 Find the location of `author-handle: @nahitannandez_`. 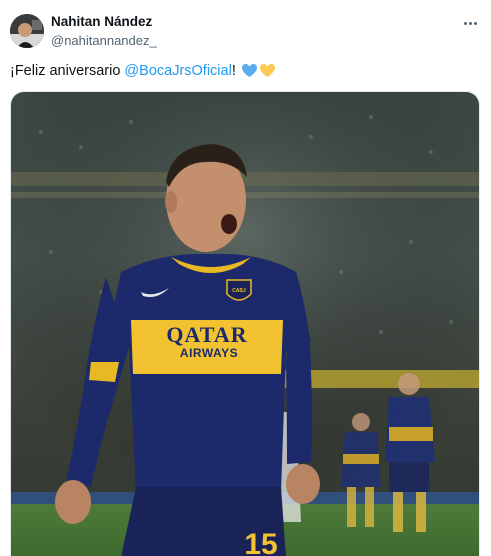

author-handle: @nahitannandez_ is located at coordinates (104, 40).